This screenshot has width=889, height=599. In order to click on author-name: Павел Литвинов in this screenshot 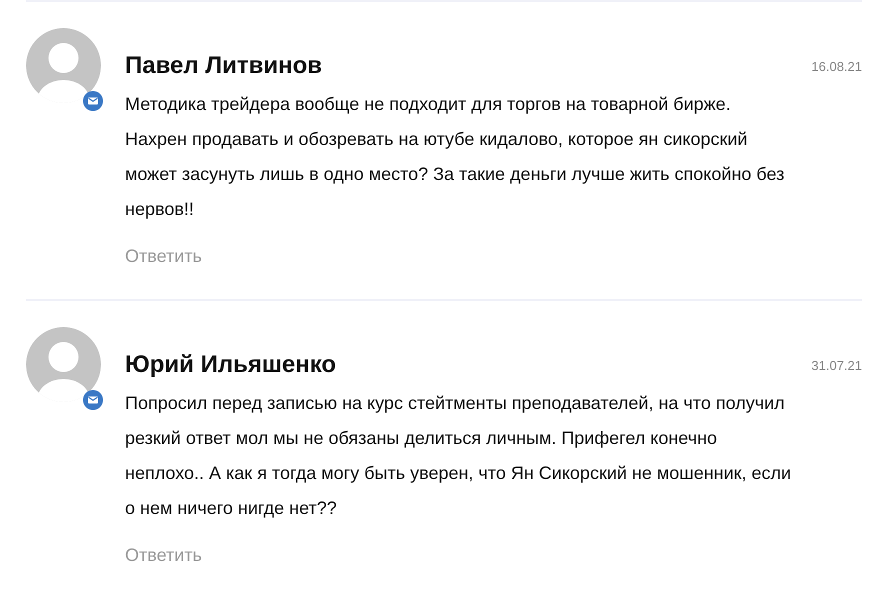, I will do `click(223, 66)`.